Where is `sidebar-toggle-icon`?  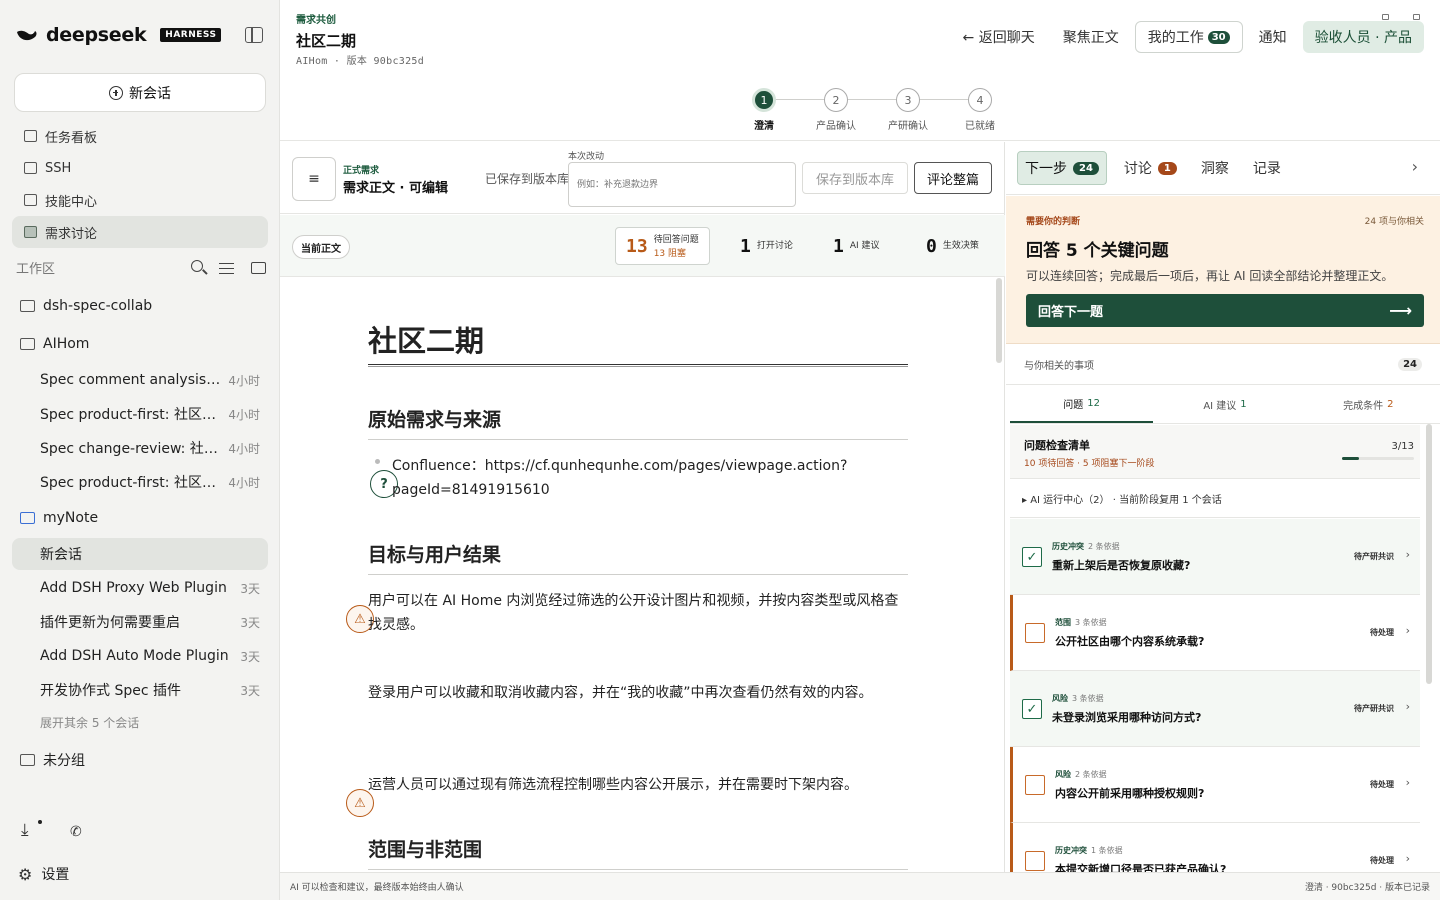 sidebar-toggle-icon is located at coordinates (254, 35).